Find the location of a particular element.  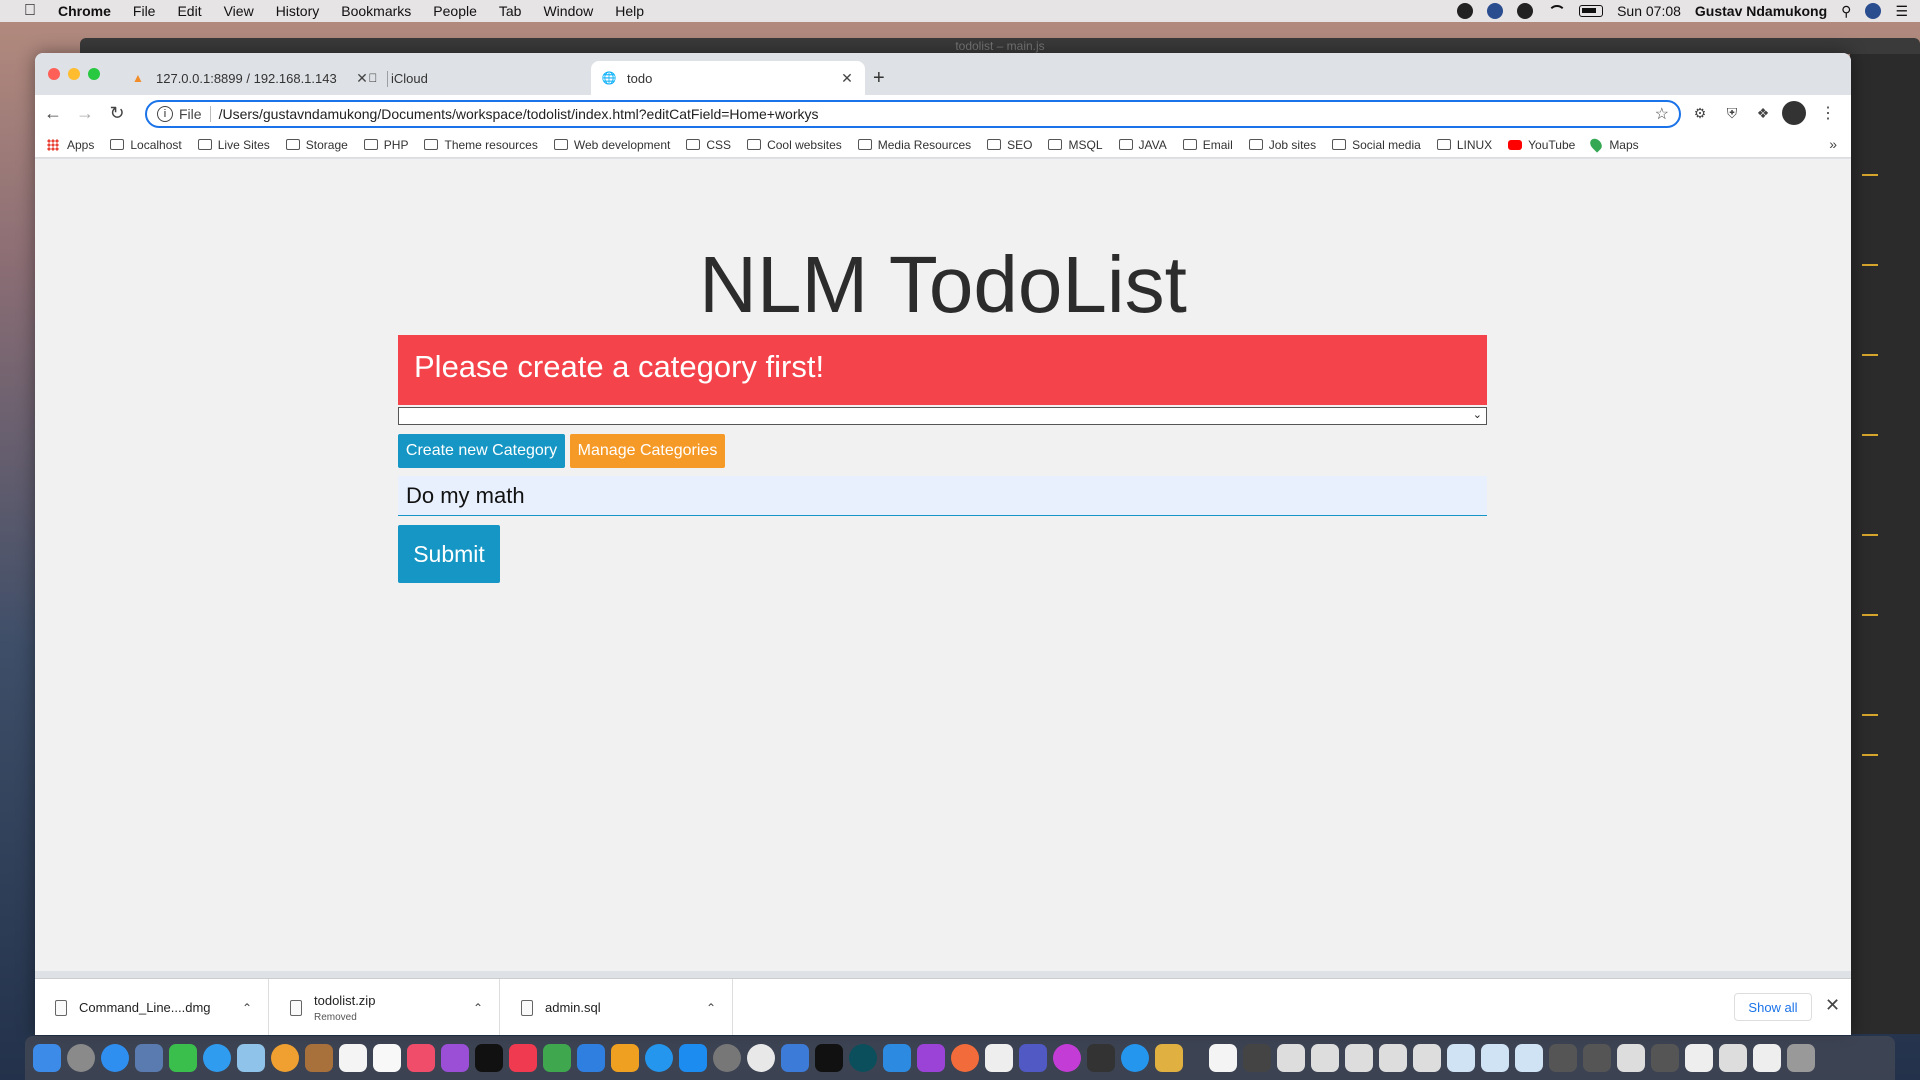

menu-window: Window is located at coordinates (568, 11).